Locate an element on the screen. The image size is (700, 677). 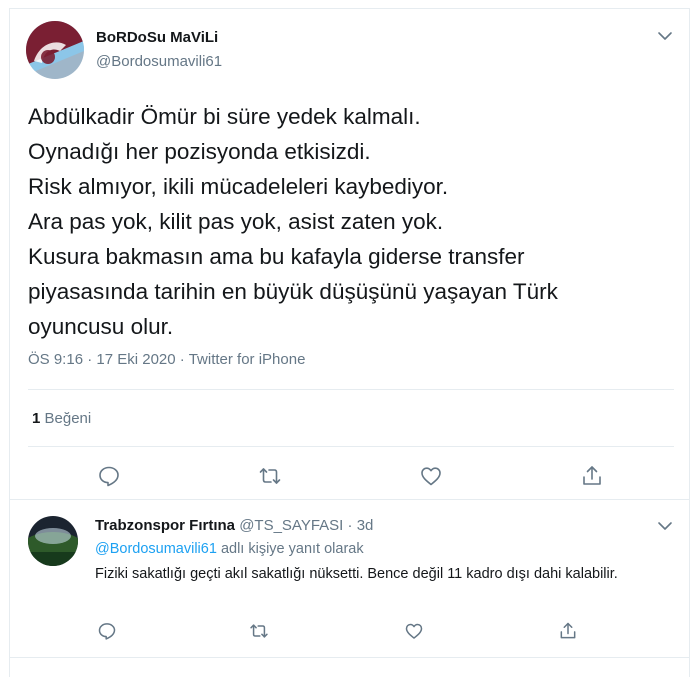
tweet-time: ÖS 9:16 is located at coordinates (55, 359).